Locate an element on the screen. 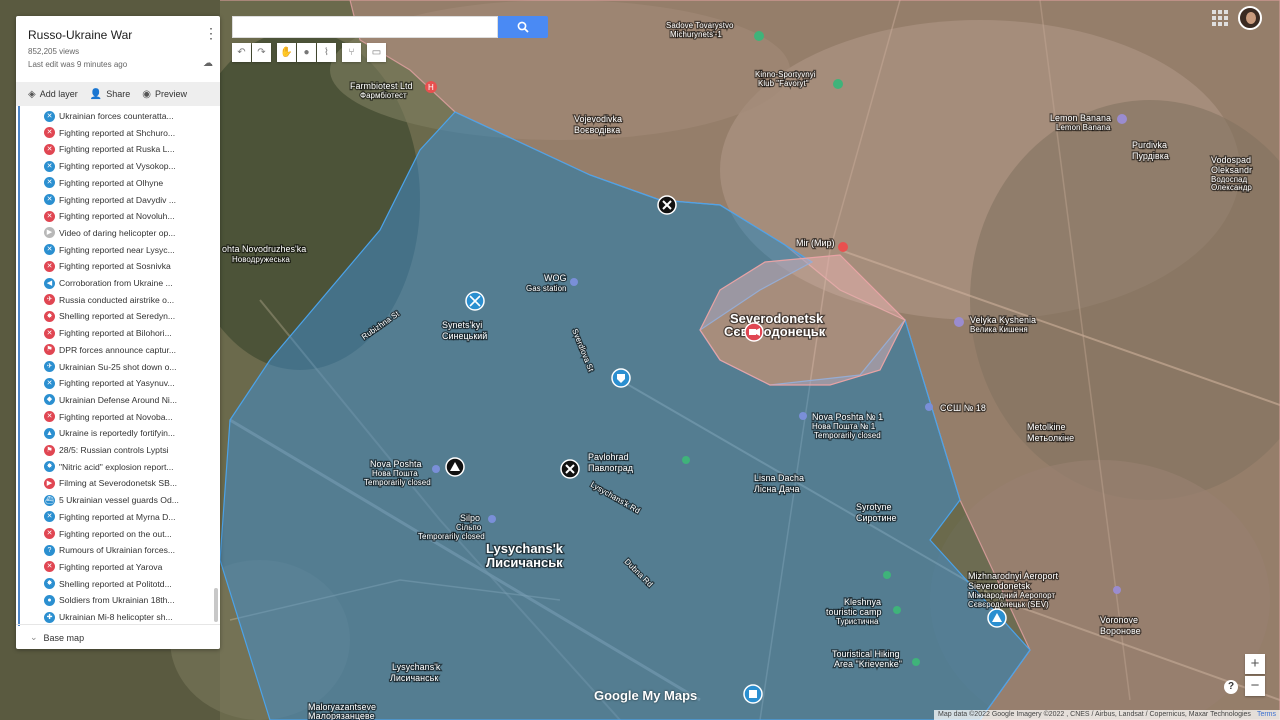  label-velyka: Velyka Kyshenia is located at coordinates (1003, 320).